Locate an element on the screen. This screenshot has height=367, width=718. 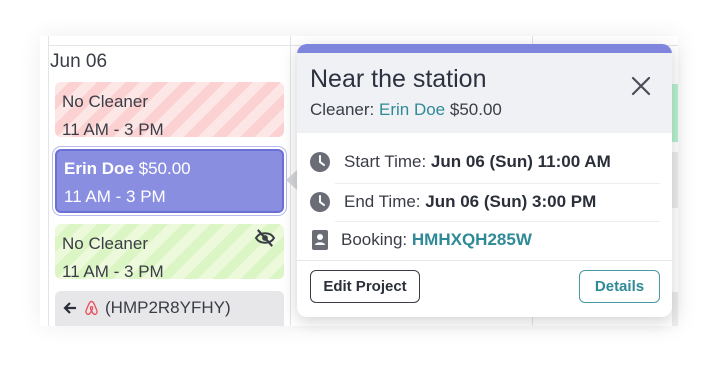
cleaner-label: Cleaner: is located at coordinates (342, 109).